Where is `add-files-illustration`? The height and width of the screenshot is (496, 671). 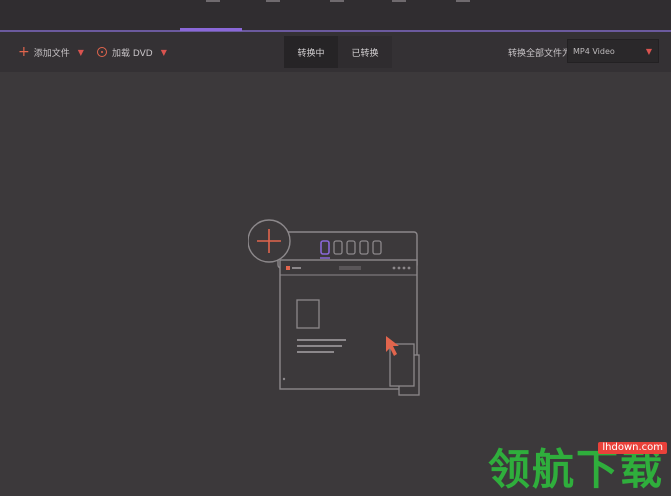 add-files-illustration is located at coordinates (334, 307).